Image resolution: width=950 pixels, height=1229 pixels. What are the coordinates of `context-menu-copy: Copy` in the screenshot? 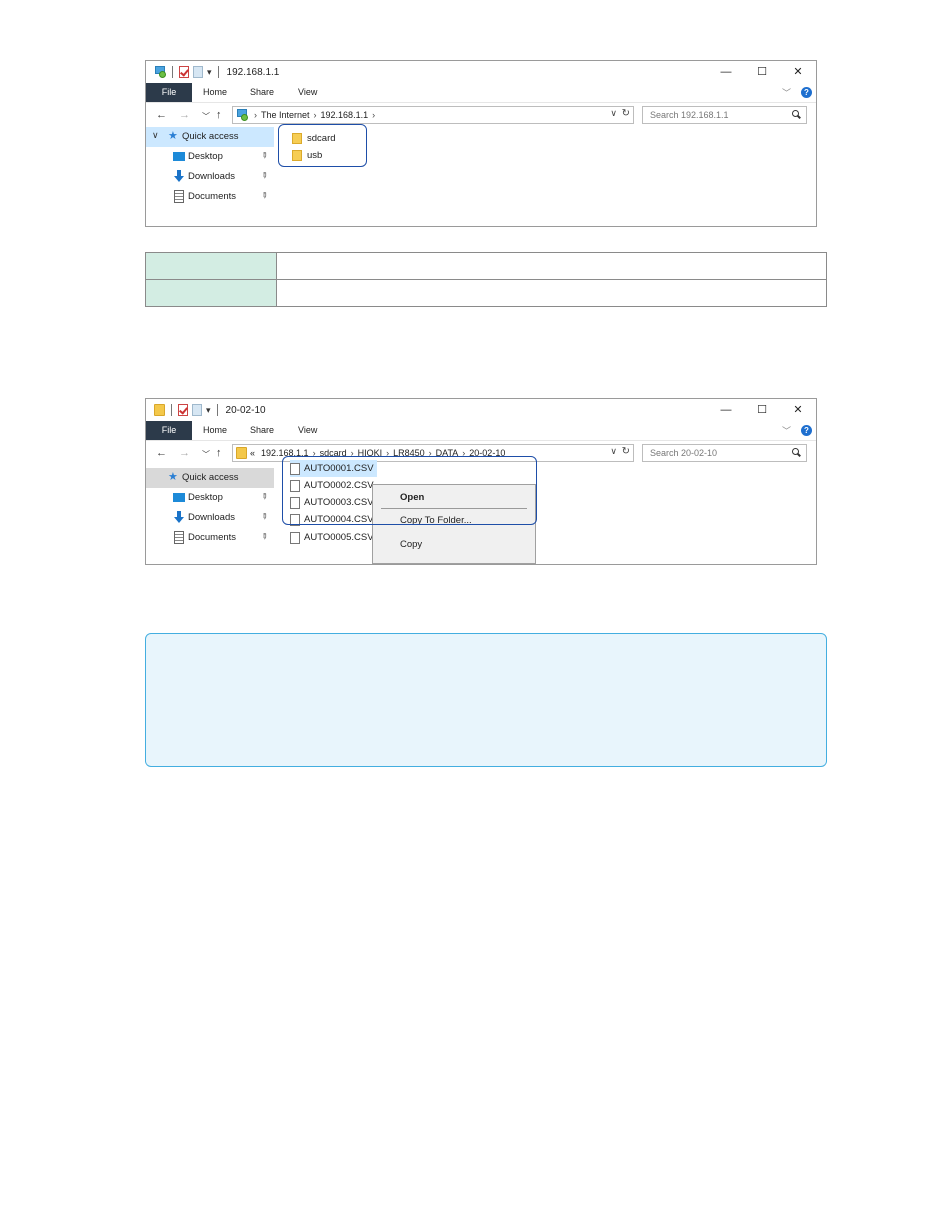 It's located at (411, 544).